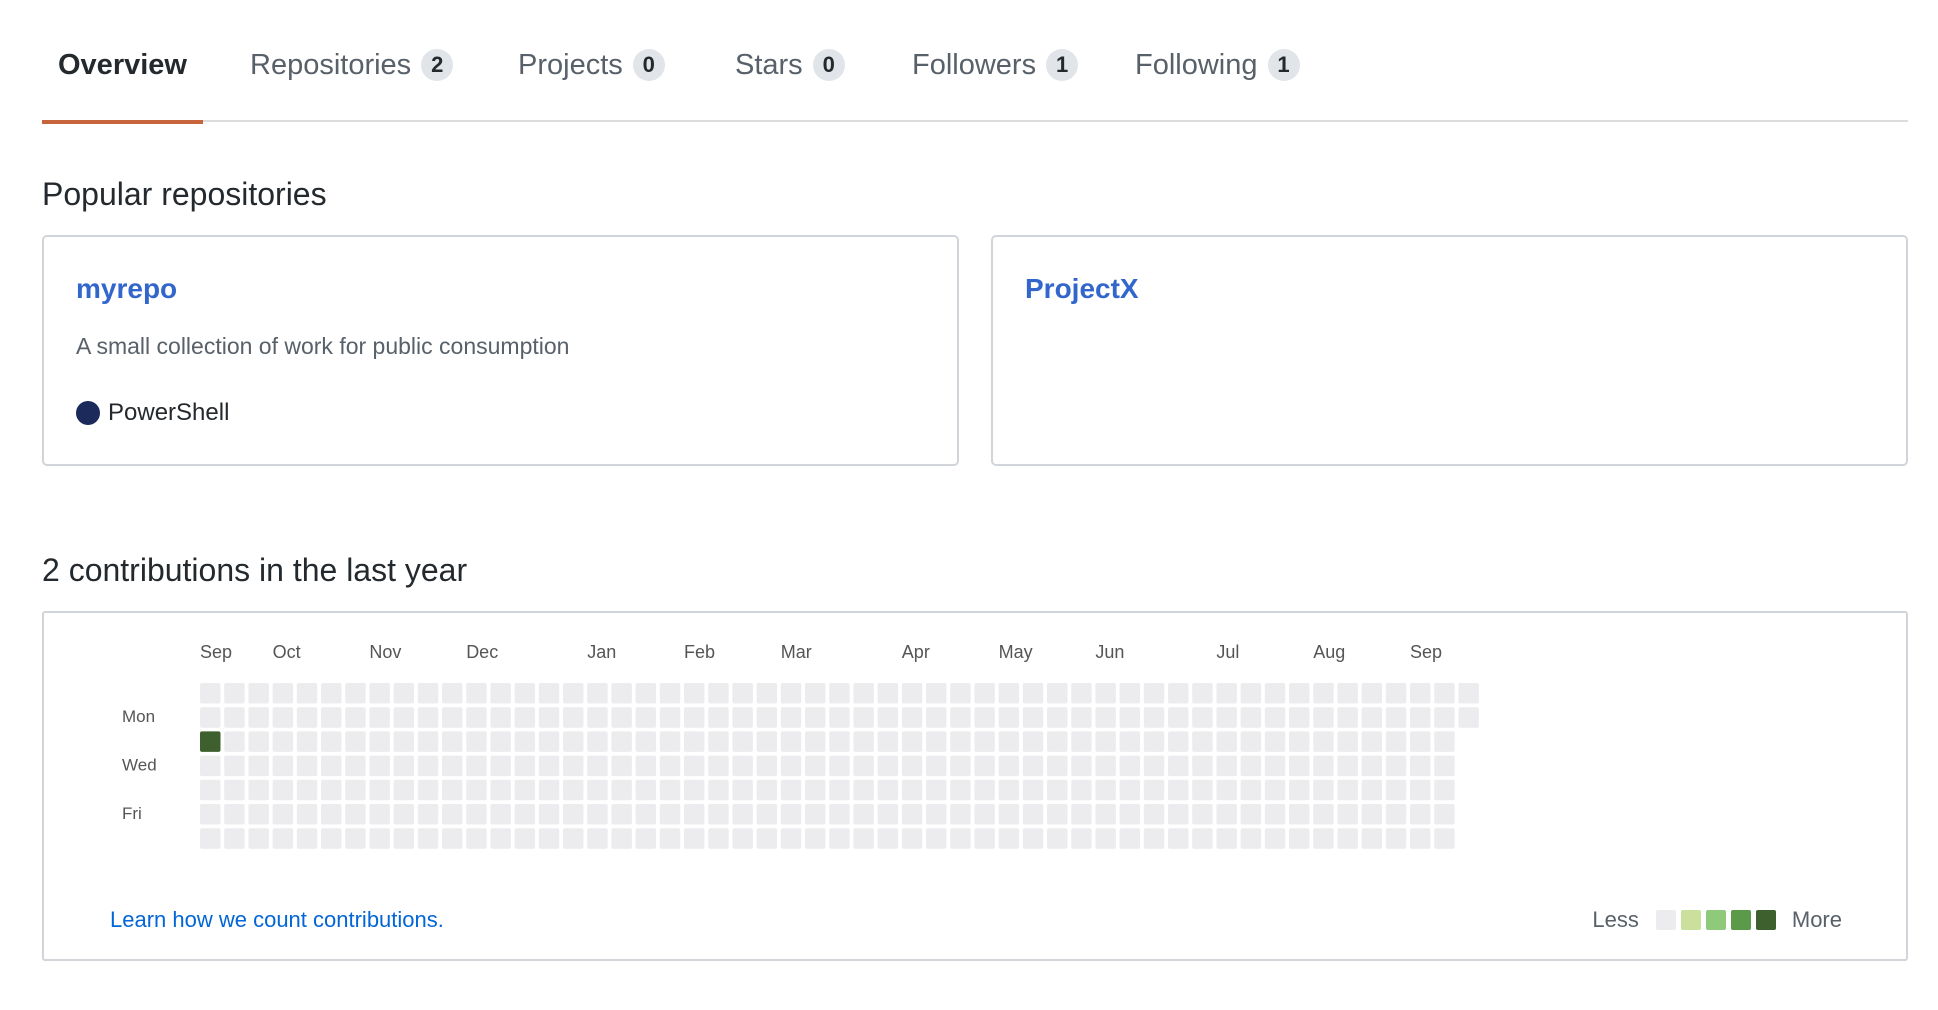 This screenshot has height=1010, width=1938. I want to click on repo-link-projectx: ProjectX, so click(1082, 289).